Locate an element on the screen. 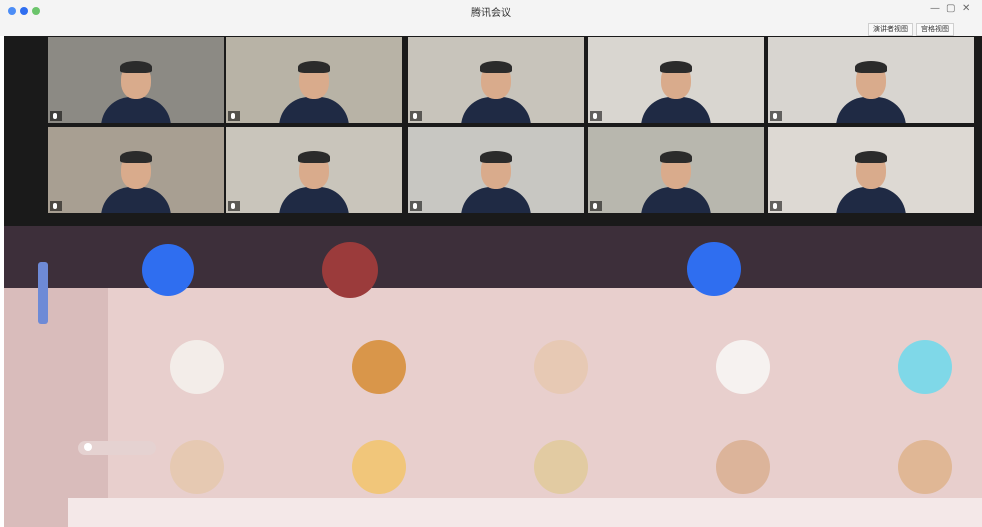  meeting-controls-bar is located at coordinates (525, 512).